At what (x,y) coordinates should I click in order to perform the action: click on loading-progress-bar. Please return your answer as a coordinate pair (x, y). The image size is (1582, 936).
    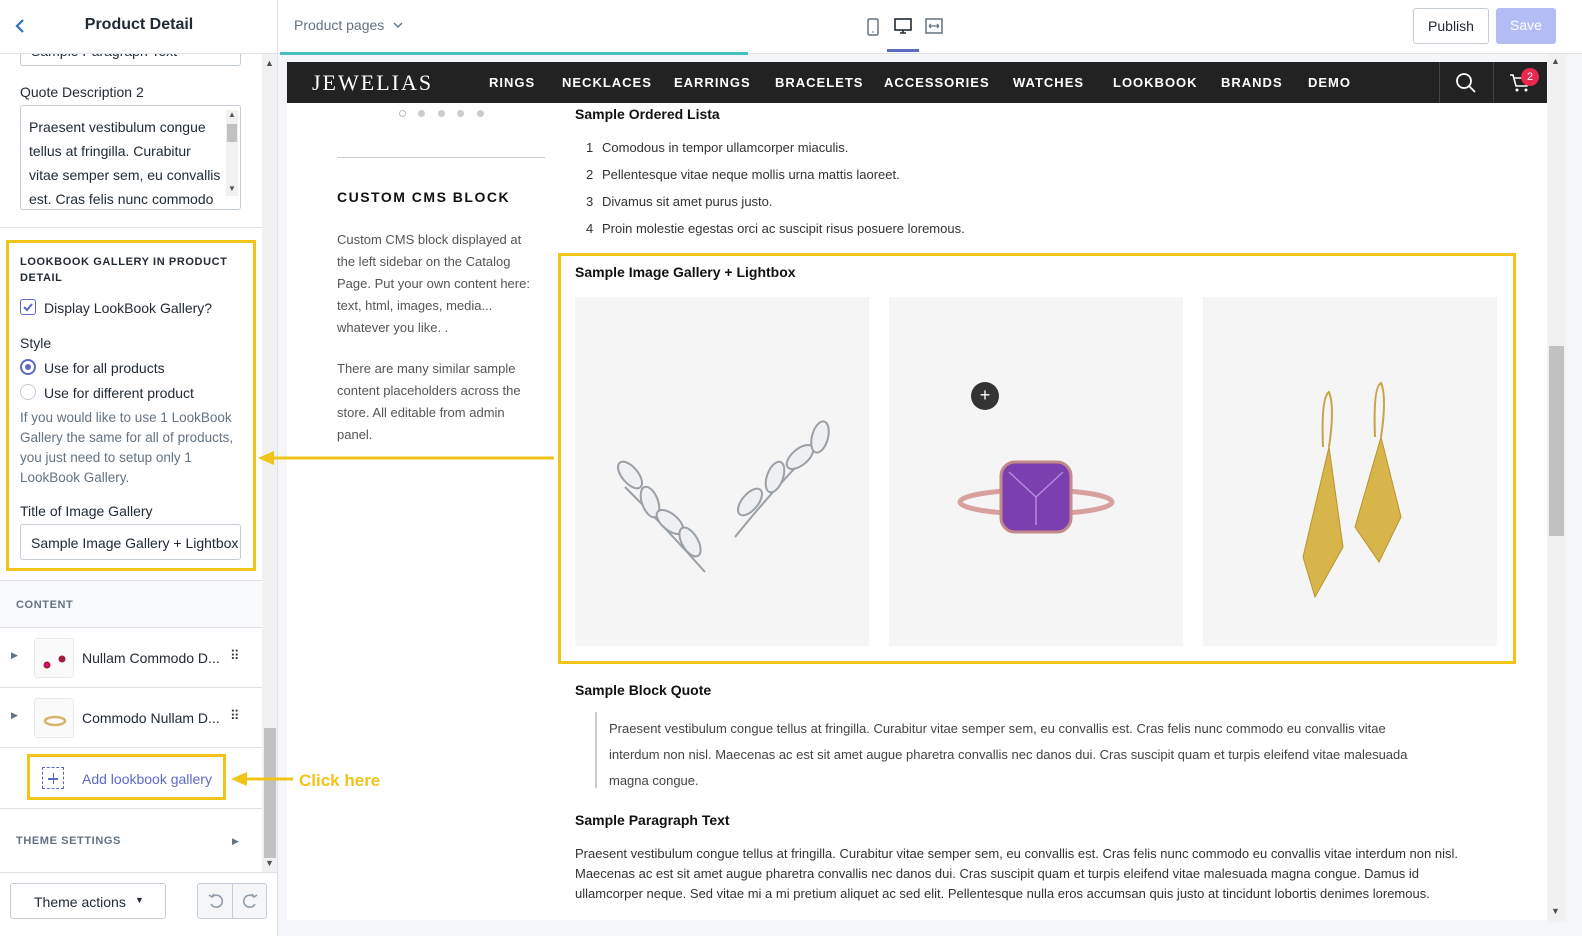
    Looking at the image, I should click on (514, 53).